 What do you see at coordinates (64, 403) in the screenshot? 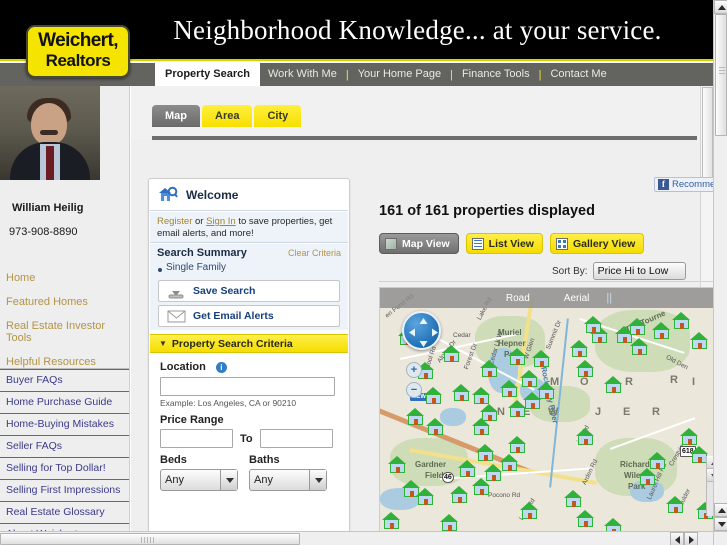
I see `resource-item-home-purchase-guide: Home Purchase Guide` at bounding box center [64, 403].